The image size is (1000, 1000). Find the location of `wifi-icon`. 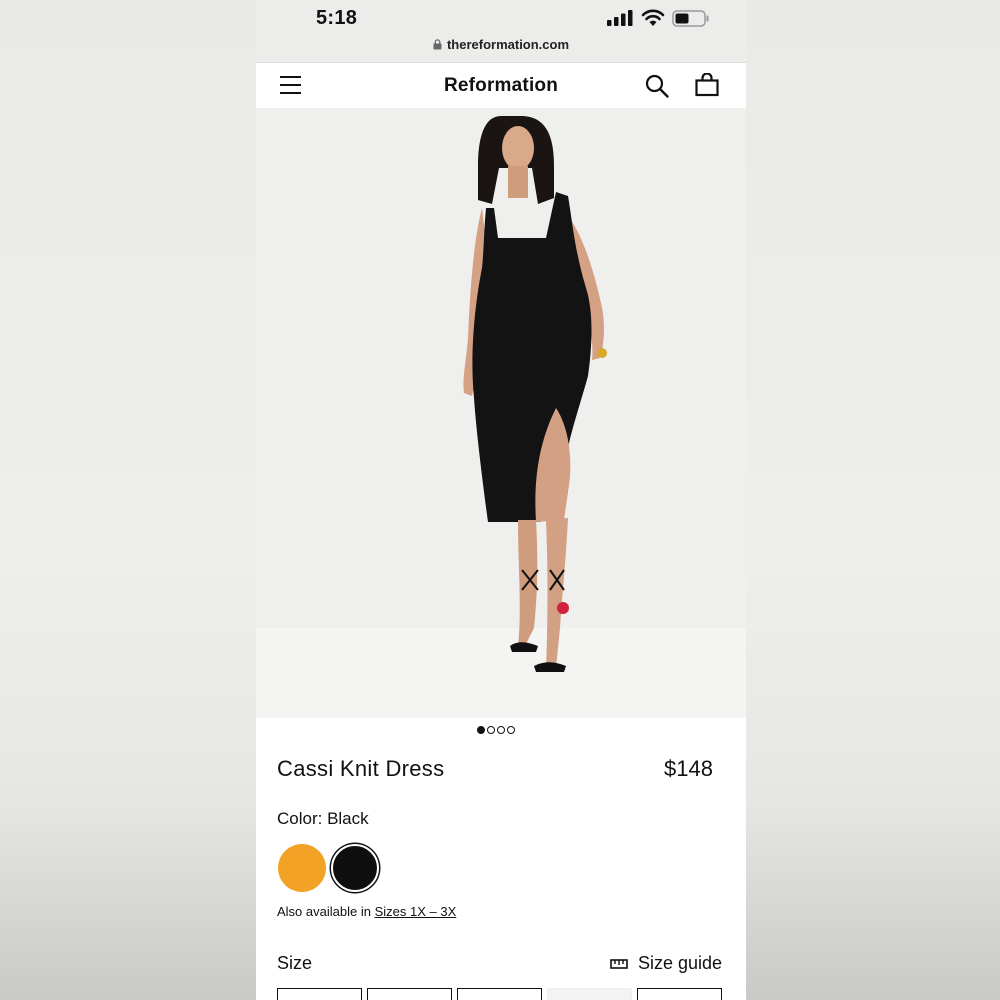

wifi-icon is located at coordinates (653, 17).